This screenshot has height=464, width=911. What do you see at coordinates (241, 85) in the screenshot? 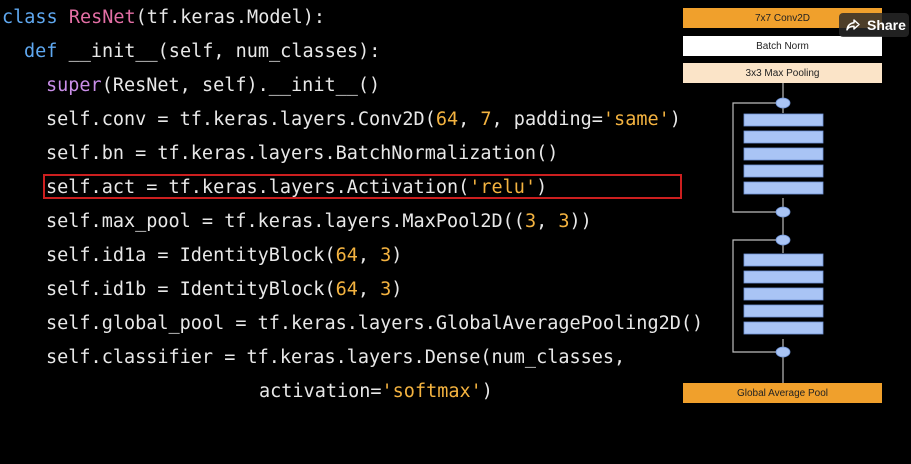
I see `code-text: (ResNet, self).__init__()` at bounding box center [241, 85].